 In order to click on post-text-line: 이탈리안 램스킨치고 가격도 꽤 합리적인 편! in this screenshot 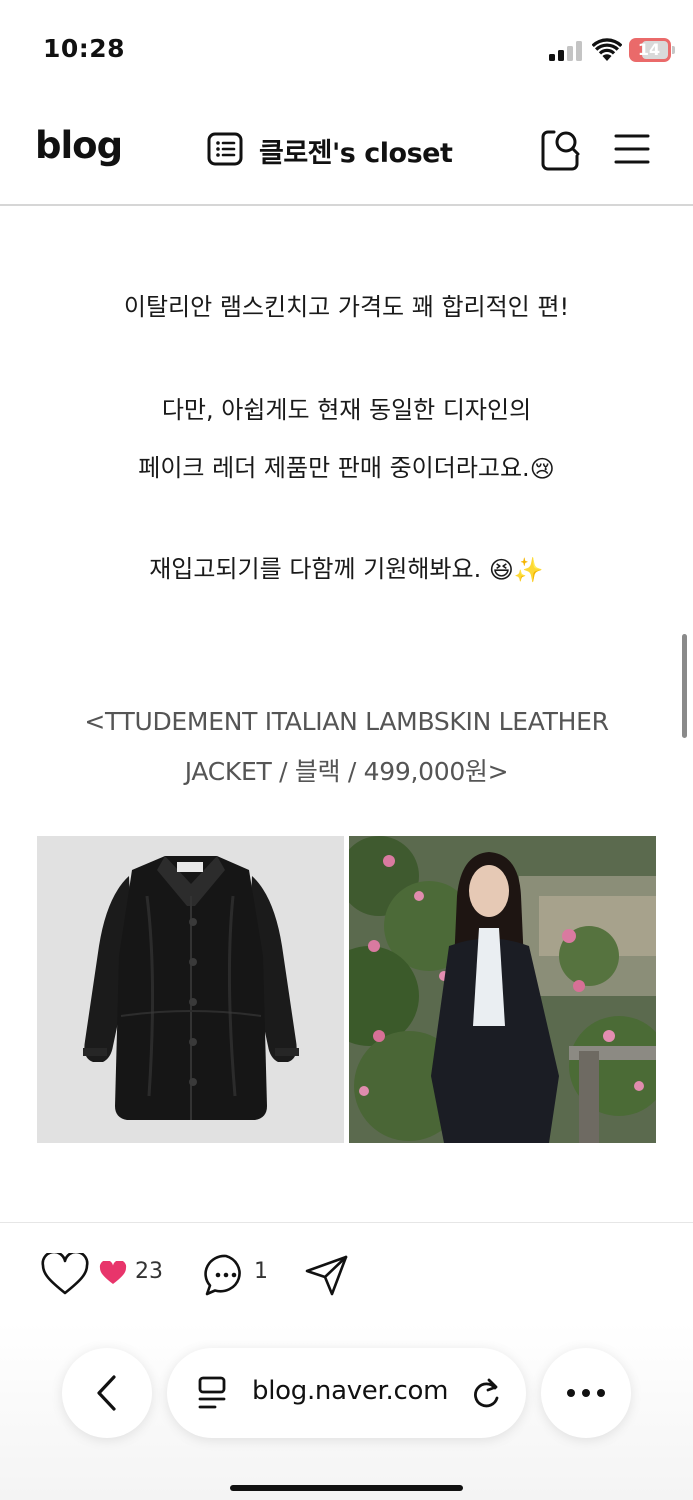, I will do `click(346, 307)`.